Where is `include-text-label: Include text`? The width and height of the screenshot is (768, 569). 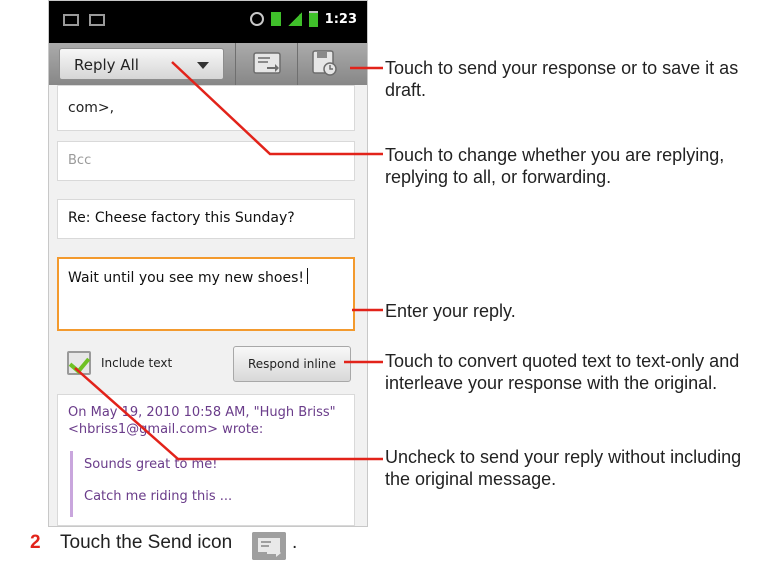 include-text-label: Include text is located at coordinates (137, 363).